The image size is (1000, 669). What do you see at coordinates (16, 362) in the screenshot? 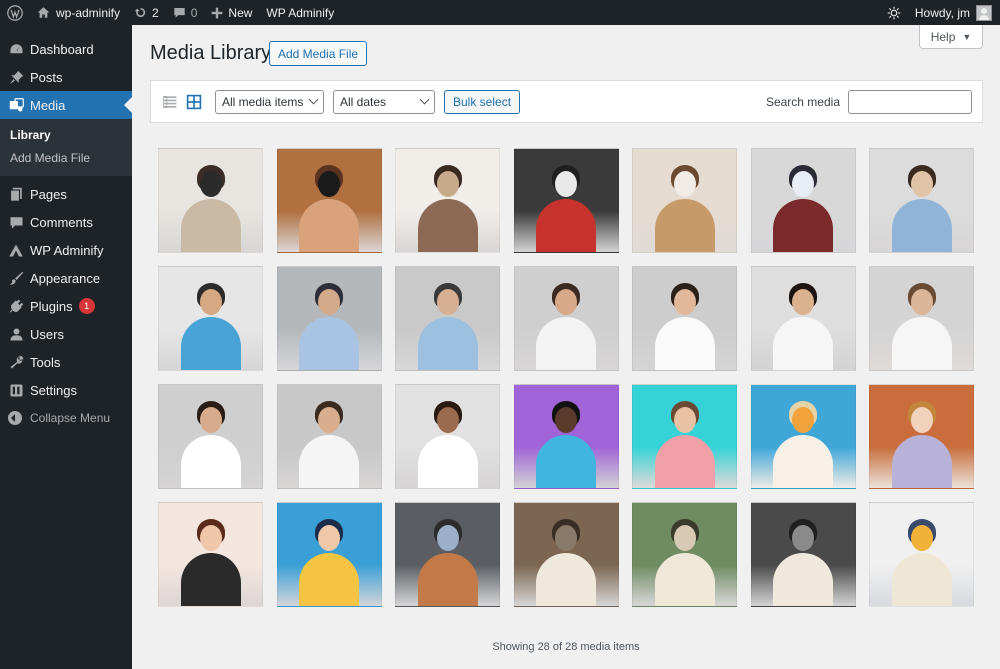
I see `wrench-icon` at bounding box center [16, 362].